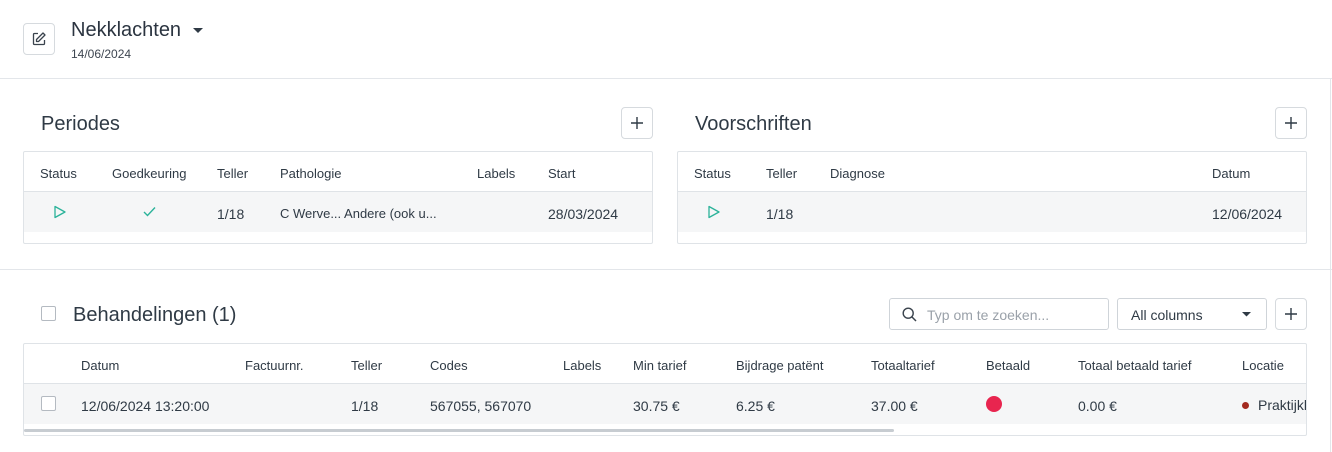  I want to click on col-goedkeuring: Goedkeuring, so click(149, 173).